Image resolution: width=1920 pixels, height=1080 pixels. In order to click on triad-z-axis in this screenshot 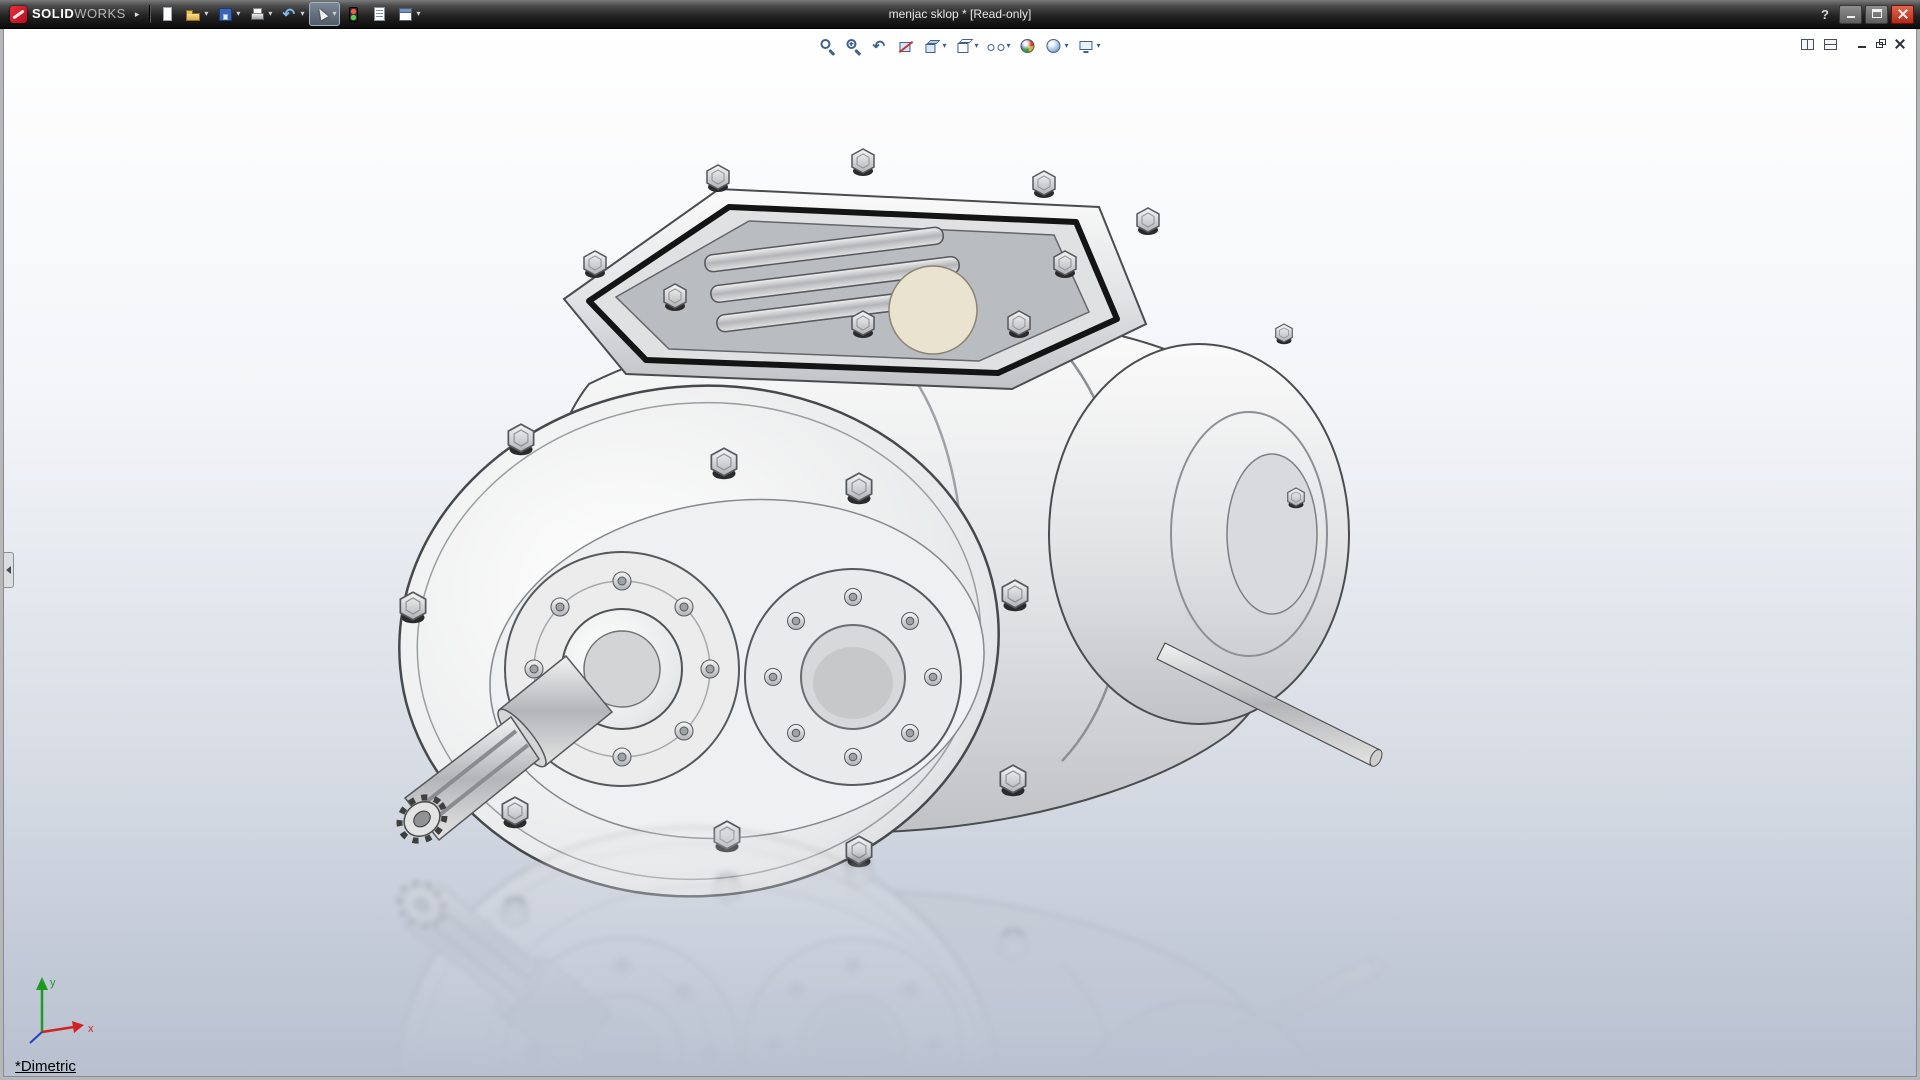, I will do `click(36, 1037)`.